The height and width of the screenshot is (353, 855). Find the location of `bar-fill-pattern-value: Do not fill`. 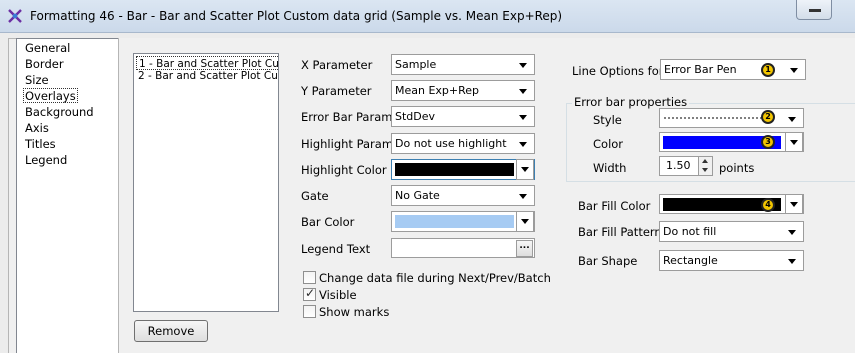

bar-fill-pattern-value: Do not fill is located at coordinates (690, 231).